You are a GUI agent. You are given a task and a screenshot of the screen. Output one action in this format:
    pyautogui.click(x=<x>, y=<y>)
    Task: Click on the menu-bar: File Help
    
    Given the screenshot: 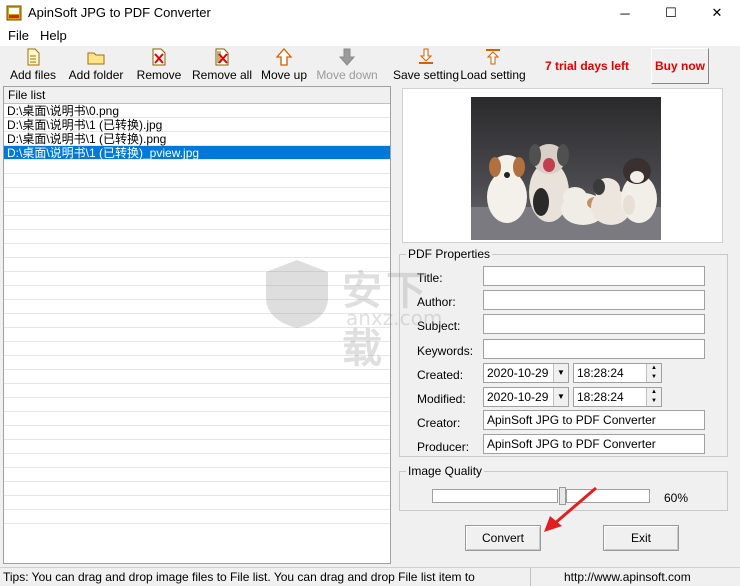 What is the action you would take?
    pyautogui.click(x=370, y=36)
    